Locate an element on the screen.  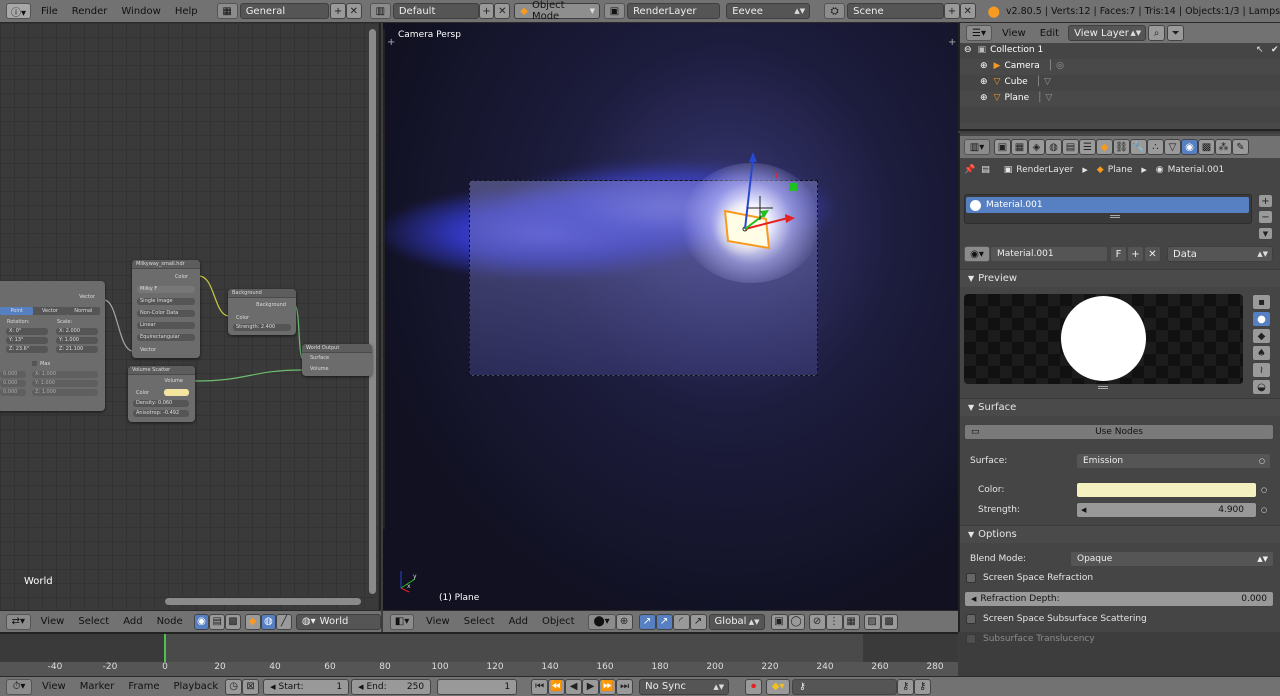
object-tab-icon-2: ◆ is located at coordinates (1104, 147).